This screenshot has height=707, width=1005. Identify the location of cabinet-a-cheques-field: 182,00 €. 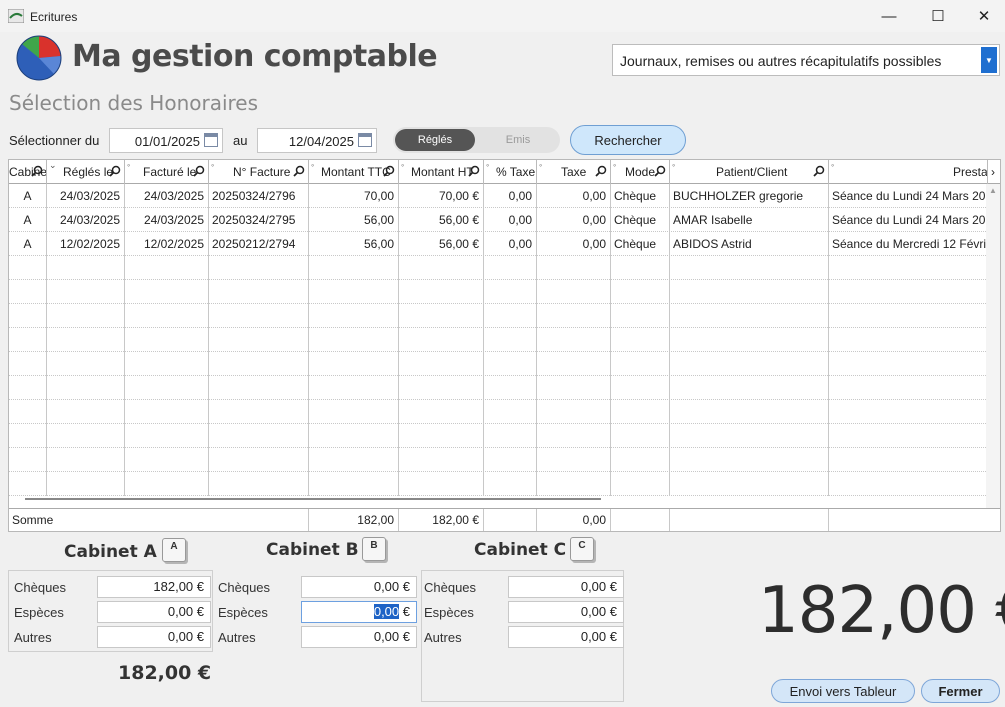
(154, 587).